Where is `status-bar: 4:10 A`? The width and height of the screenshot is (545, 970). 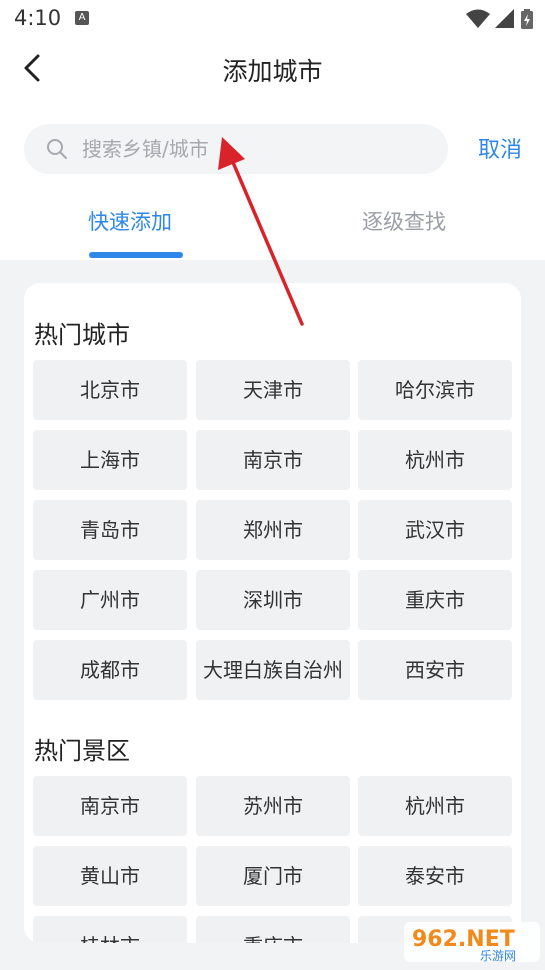
status-bar: 4:10 A is located at coordinates (272, 19).